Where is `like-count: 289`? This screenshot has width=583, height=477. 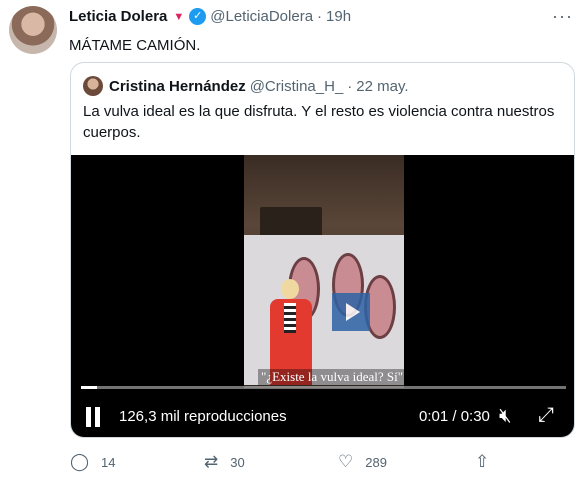 like-count: 289 is located at coordinates (376, 462).